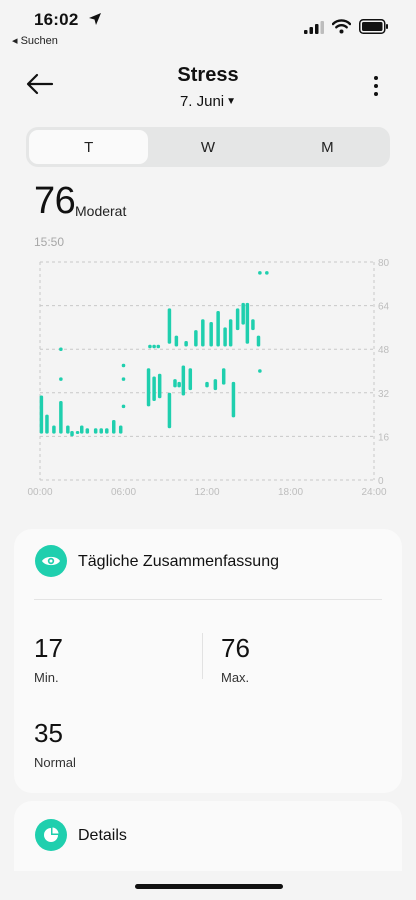 The image size is (416, 900). What do you see at coordinates (384, 350) in the screenshot?
I see `y-tick-label: 48` at bounding box center [384, 350].